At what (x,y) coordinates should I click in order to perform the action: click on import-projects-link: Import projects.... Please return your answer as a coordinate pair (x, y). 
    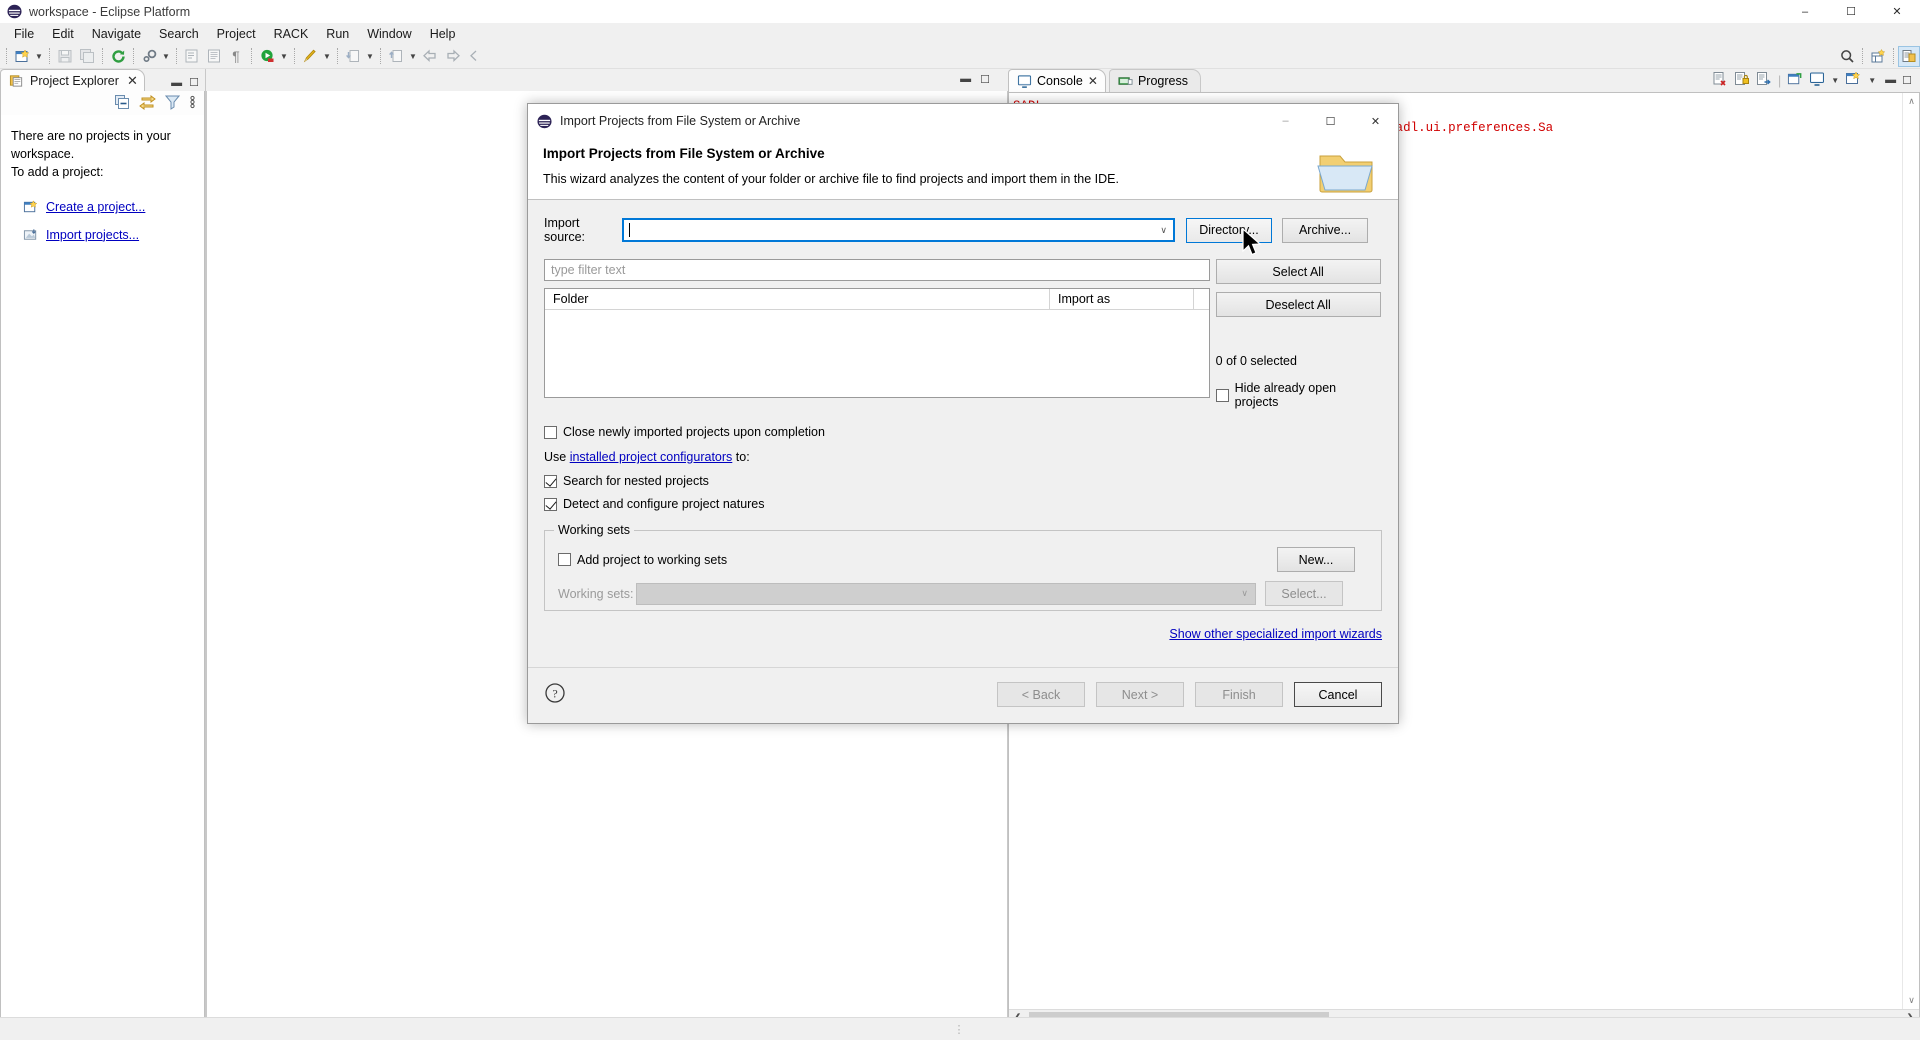
    Looking at the image, I should click on (92, 235).